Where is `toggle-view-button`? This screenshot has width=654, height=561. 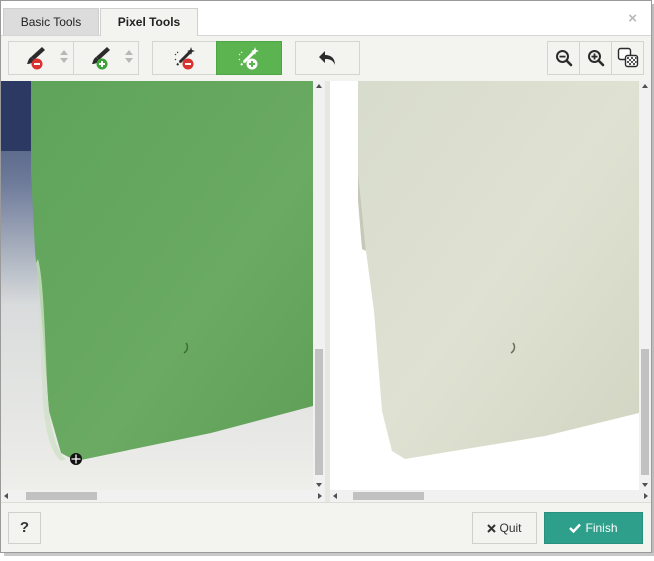 toggle-view-button is located at coordinates (627, 58).